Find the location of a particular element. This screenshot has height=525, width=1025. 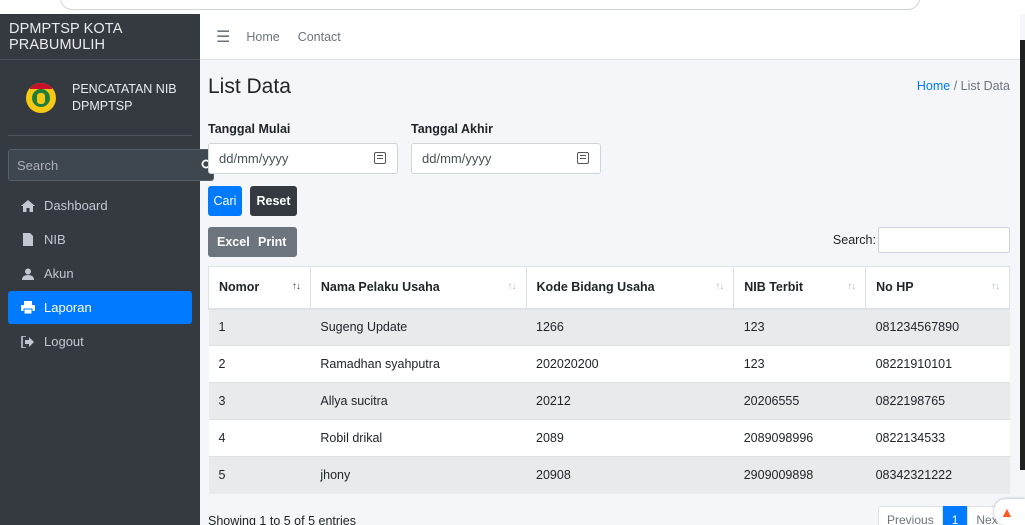

column-header-kode: Kode Bidang Usaha ↑↓ is located at coordinates (630, 288).